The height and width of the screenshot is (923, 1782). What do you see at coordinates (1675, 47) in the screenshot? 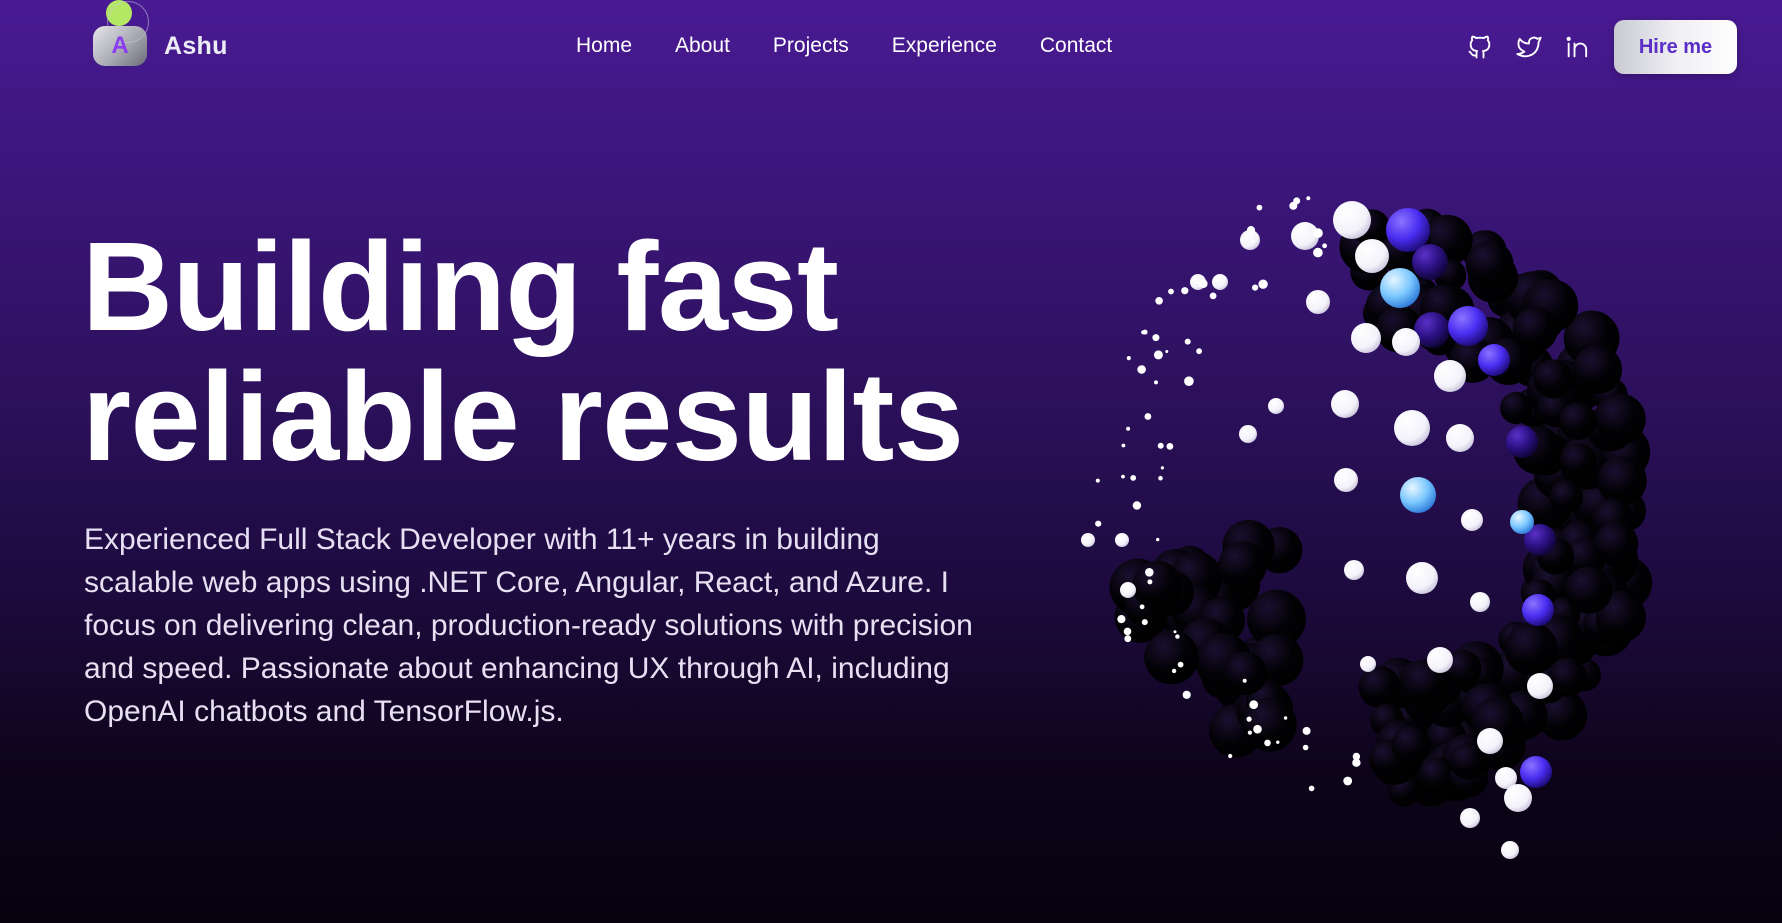
I see `hire-me-button: Hire me` at bounding box center [1675, 47].